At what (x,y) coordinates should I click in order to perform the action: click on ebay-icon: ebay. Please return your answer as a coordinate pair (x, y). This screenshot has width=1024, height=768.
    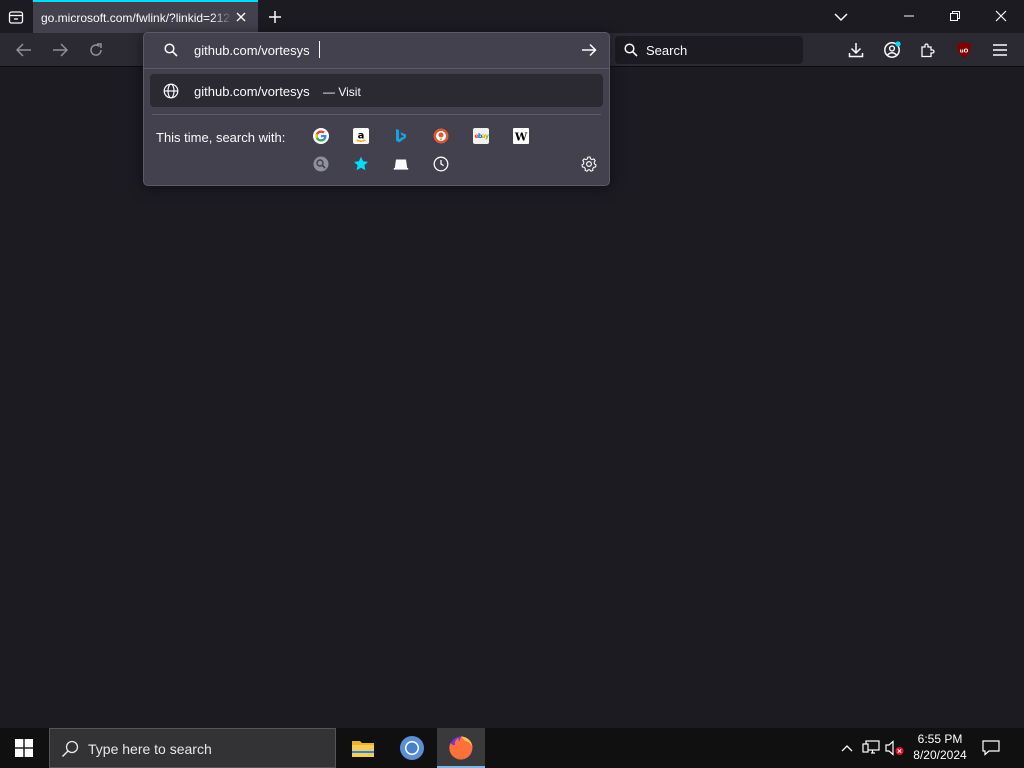
    Looking at the image, I should click on (481, 136).